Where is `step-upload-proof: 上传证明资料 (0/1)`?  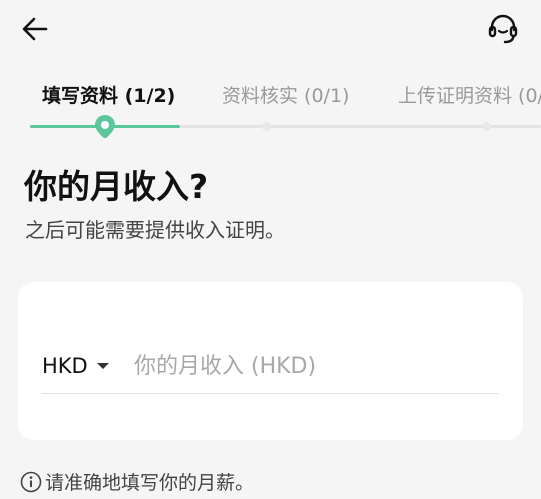 step-upload-proof: 上传证明资料 (0/1) is located at coordinates (469, 96).